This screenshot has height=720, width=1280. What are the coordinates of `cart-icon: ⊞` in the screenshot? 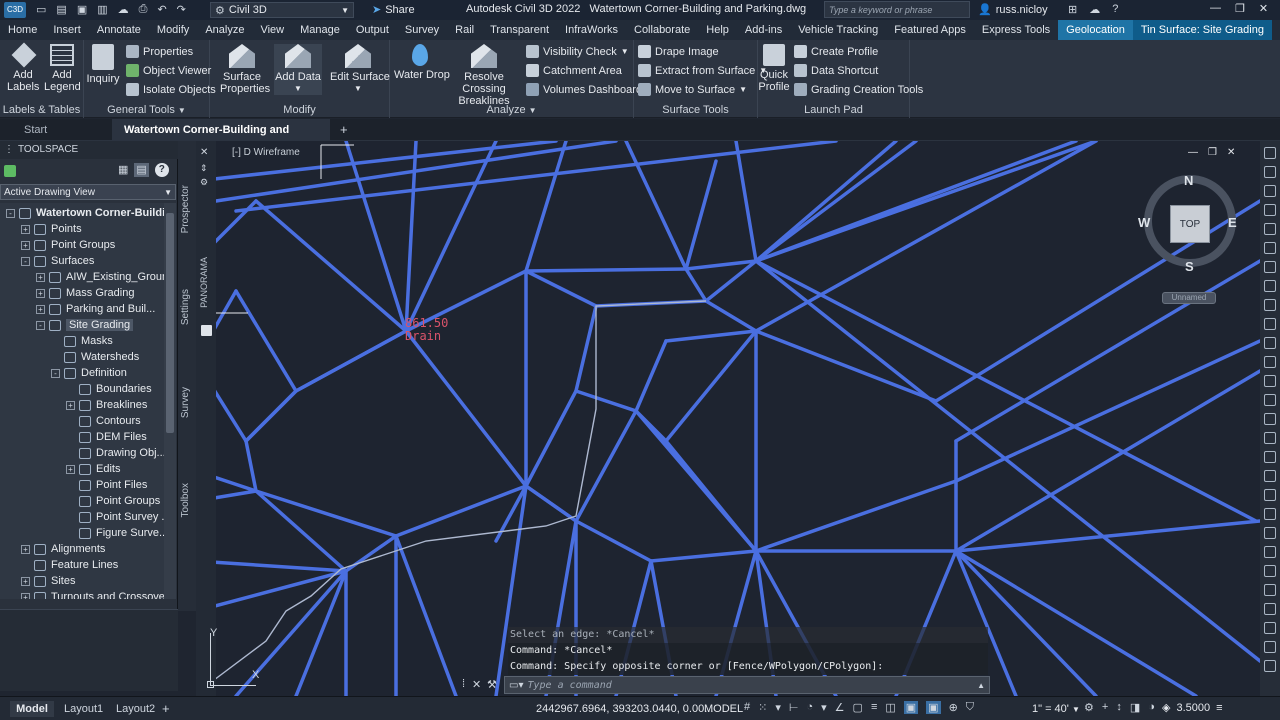 It's located at (1072, 9).